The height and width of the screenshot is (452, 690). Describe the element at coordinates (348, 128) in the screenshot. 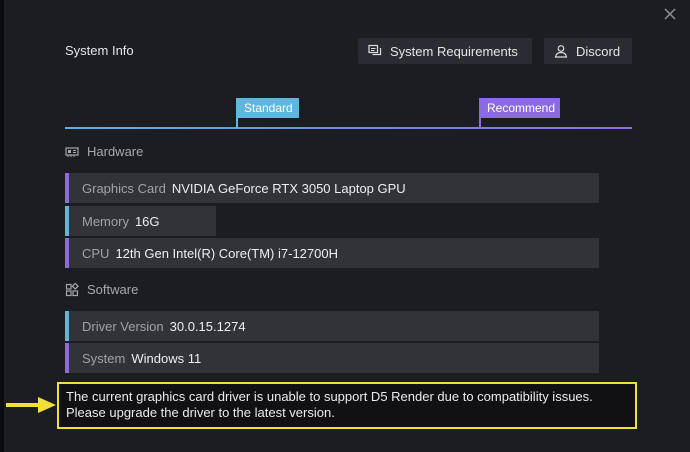

I see `requirement-tier-track` at that location.